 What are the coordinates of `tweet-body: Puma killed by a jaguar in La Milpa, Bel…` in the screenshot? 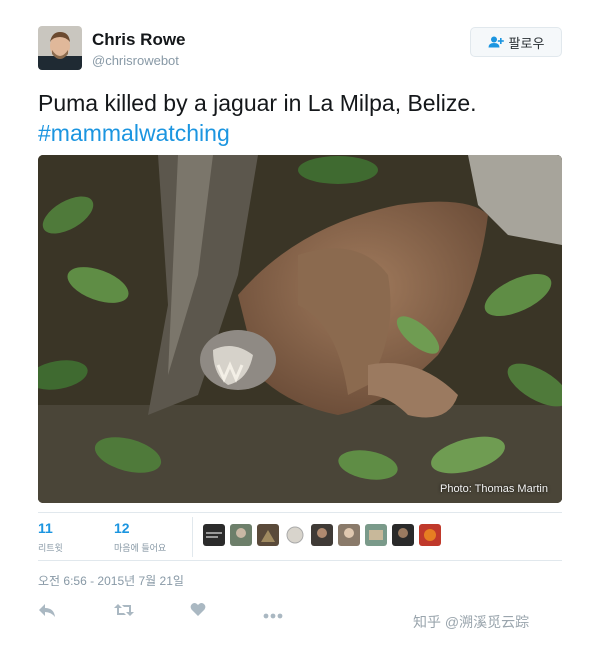 It's located at (257, 103).